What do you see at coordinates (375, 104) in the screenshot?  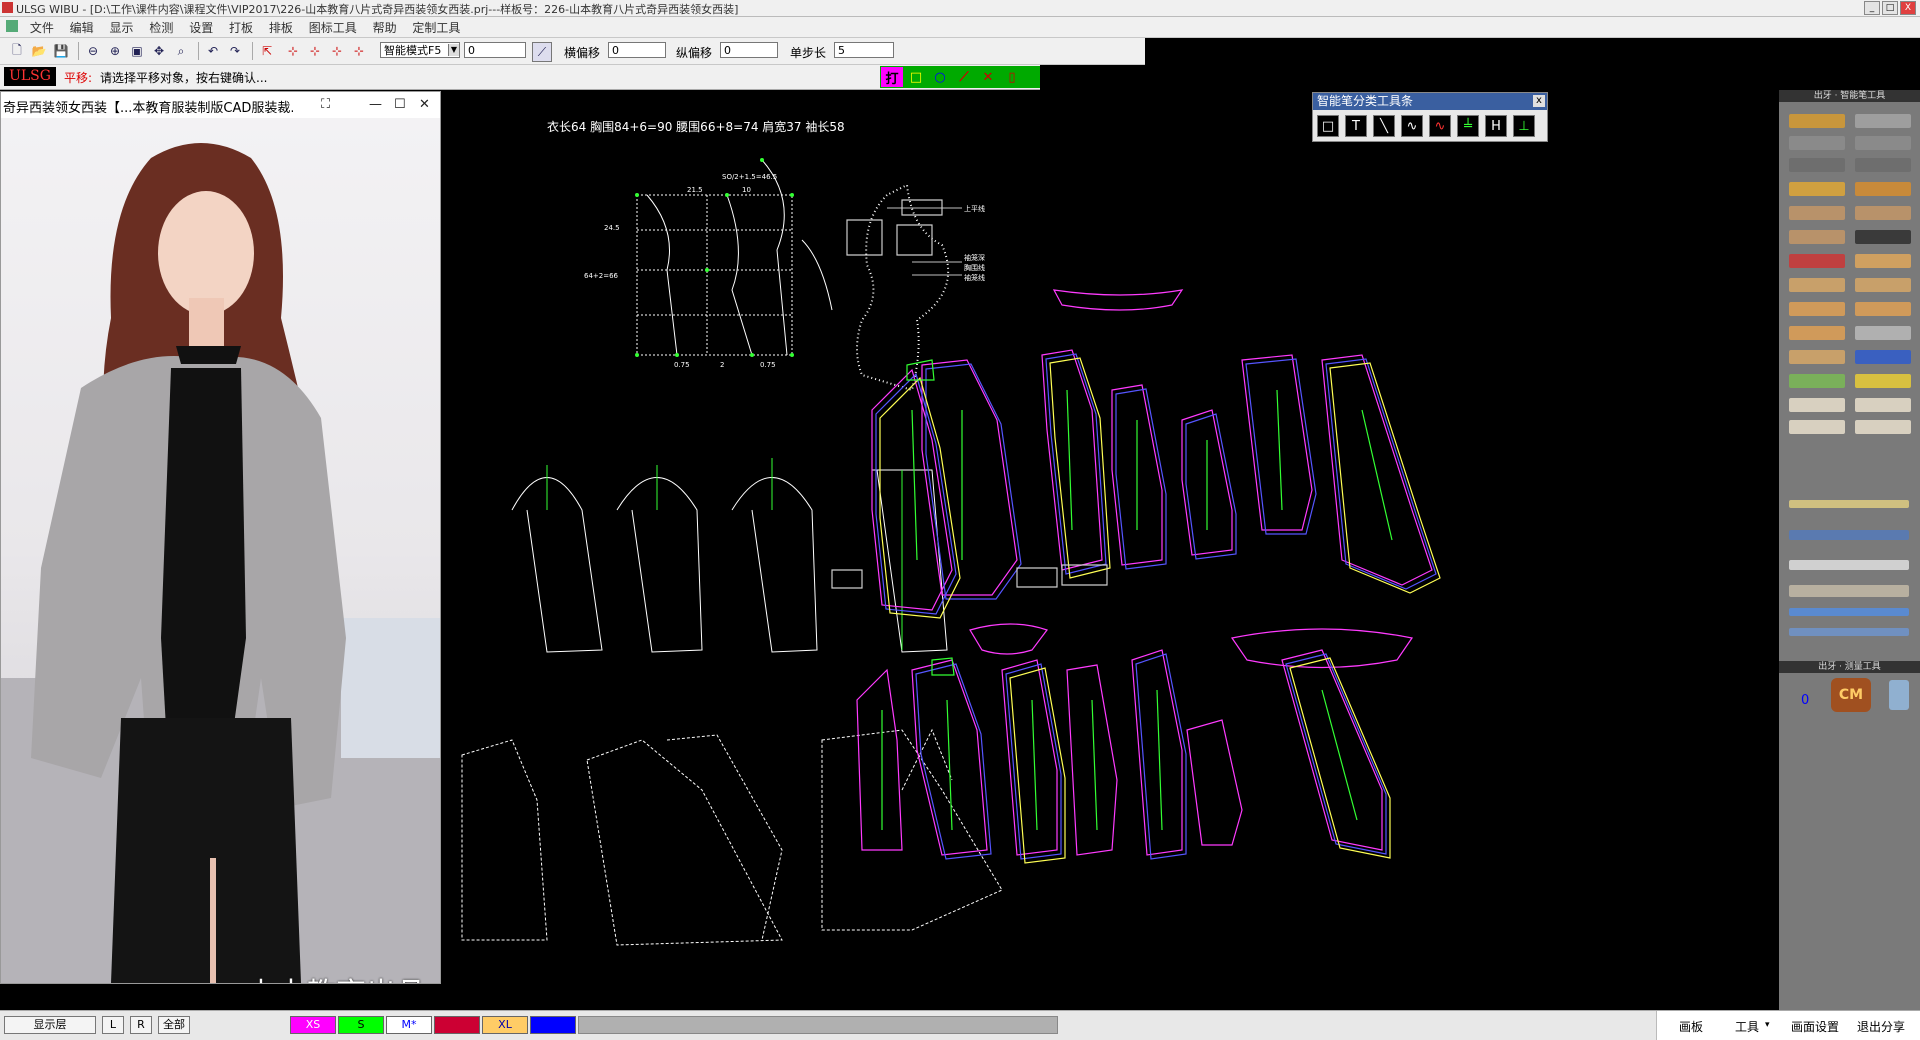 I see `minimize-icon: —` at bounding box center [375, 104].